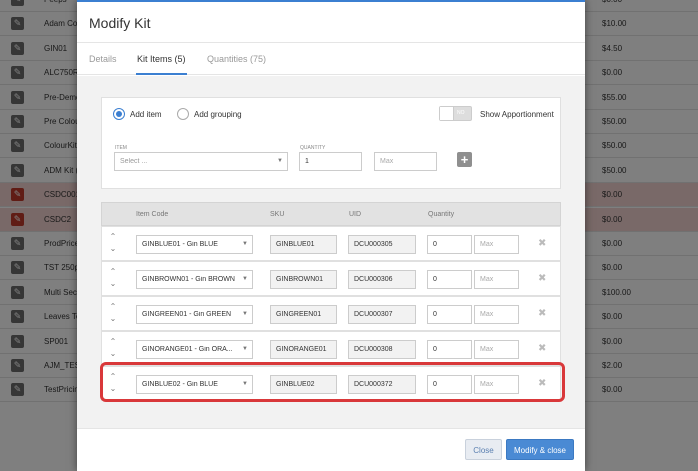  I want to click on sku-field: GINORANGE01, so click(303, 349).